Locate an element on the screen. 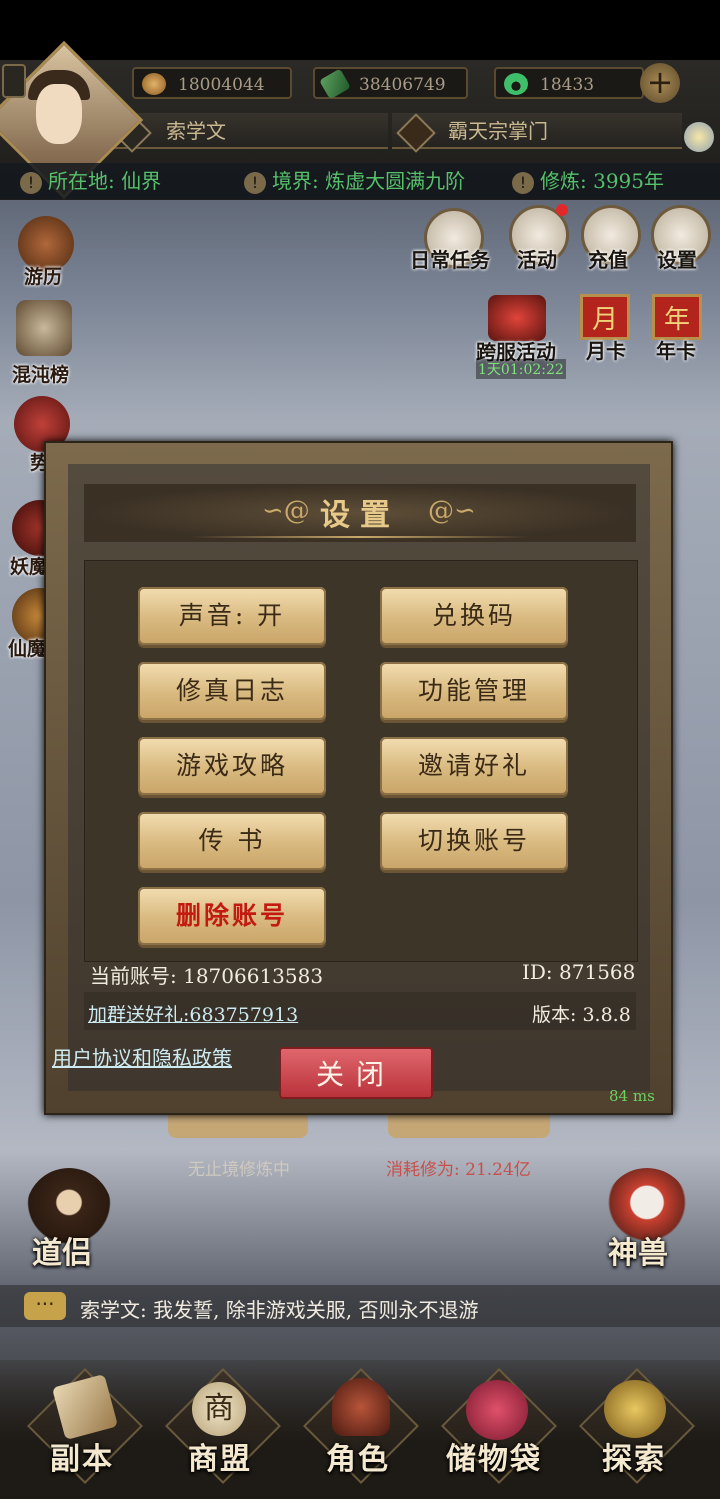 Image resolution: width=720 pixels, height=1499 pixels. copper-coin-icon is located at coordinates (154, 84).